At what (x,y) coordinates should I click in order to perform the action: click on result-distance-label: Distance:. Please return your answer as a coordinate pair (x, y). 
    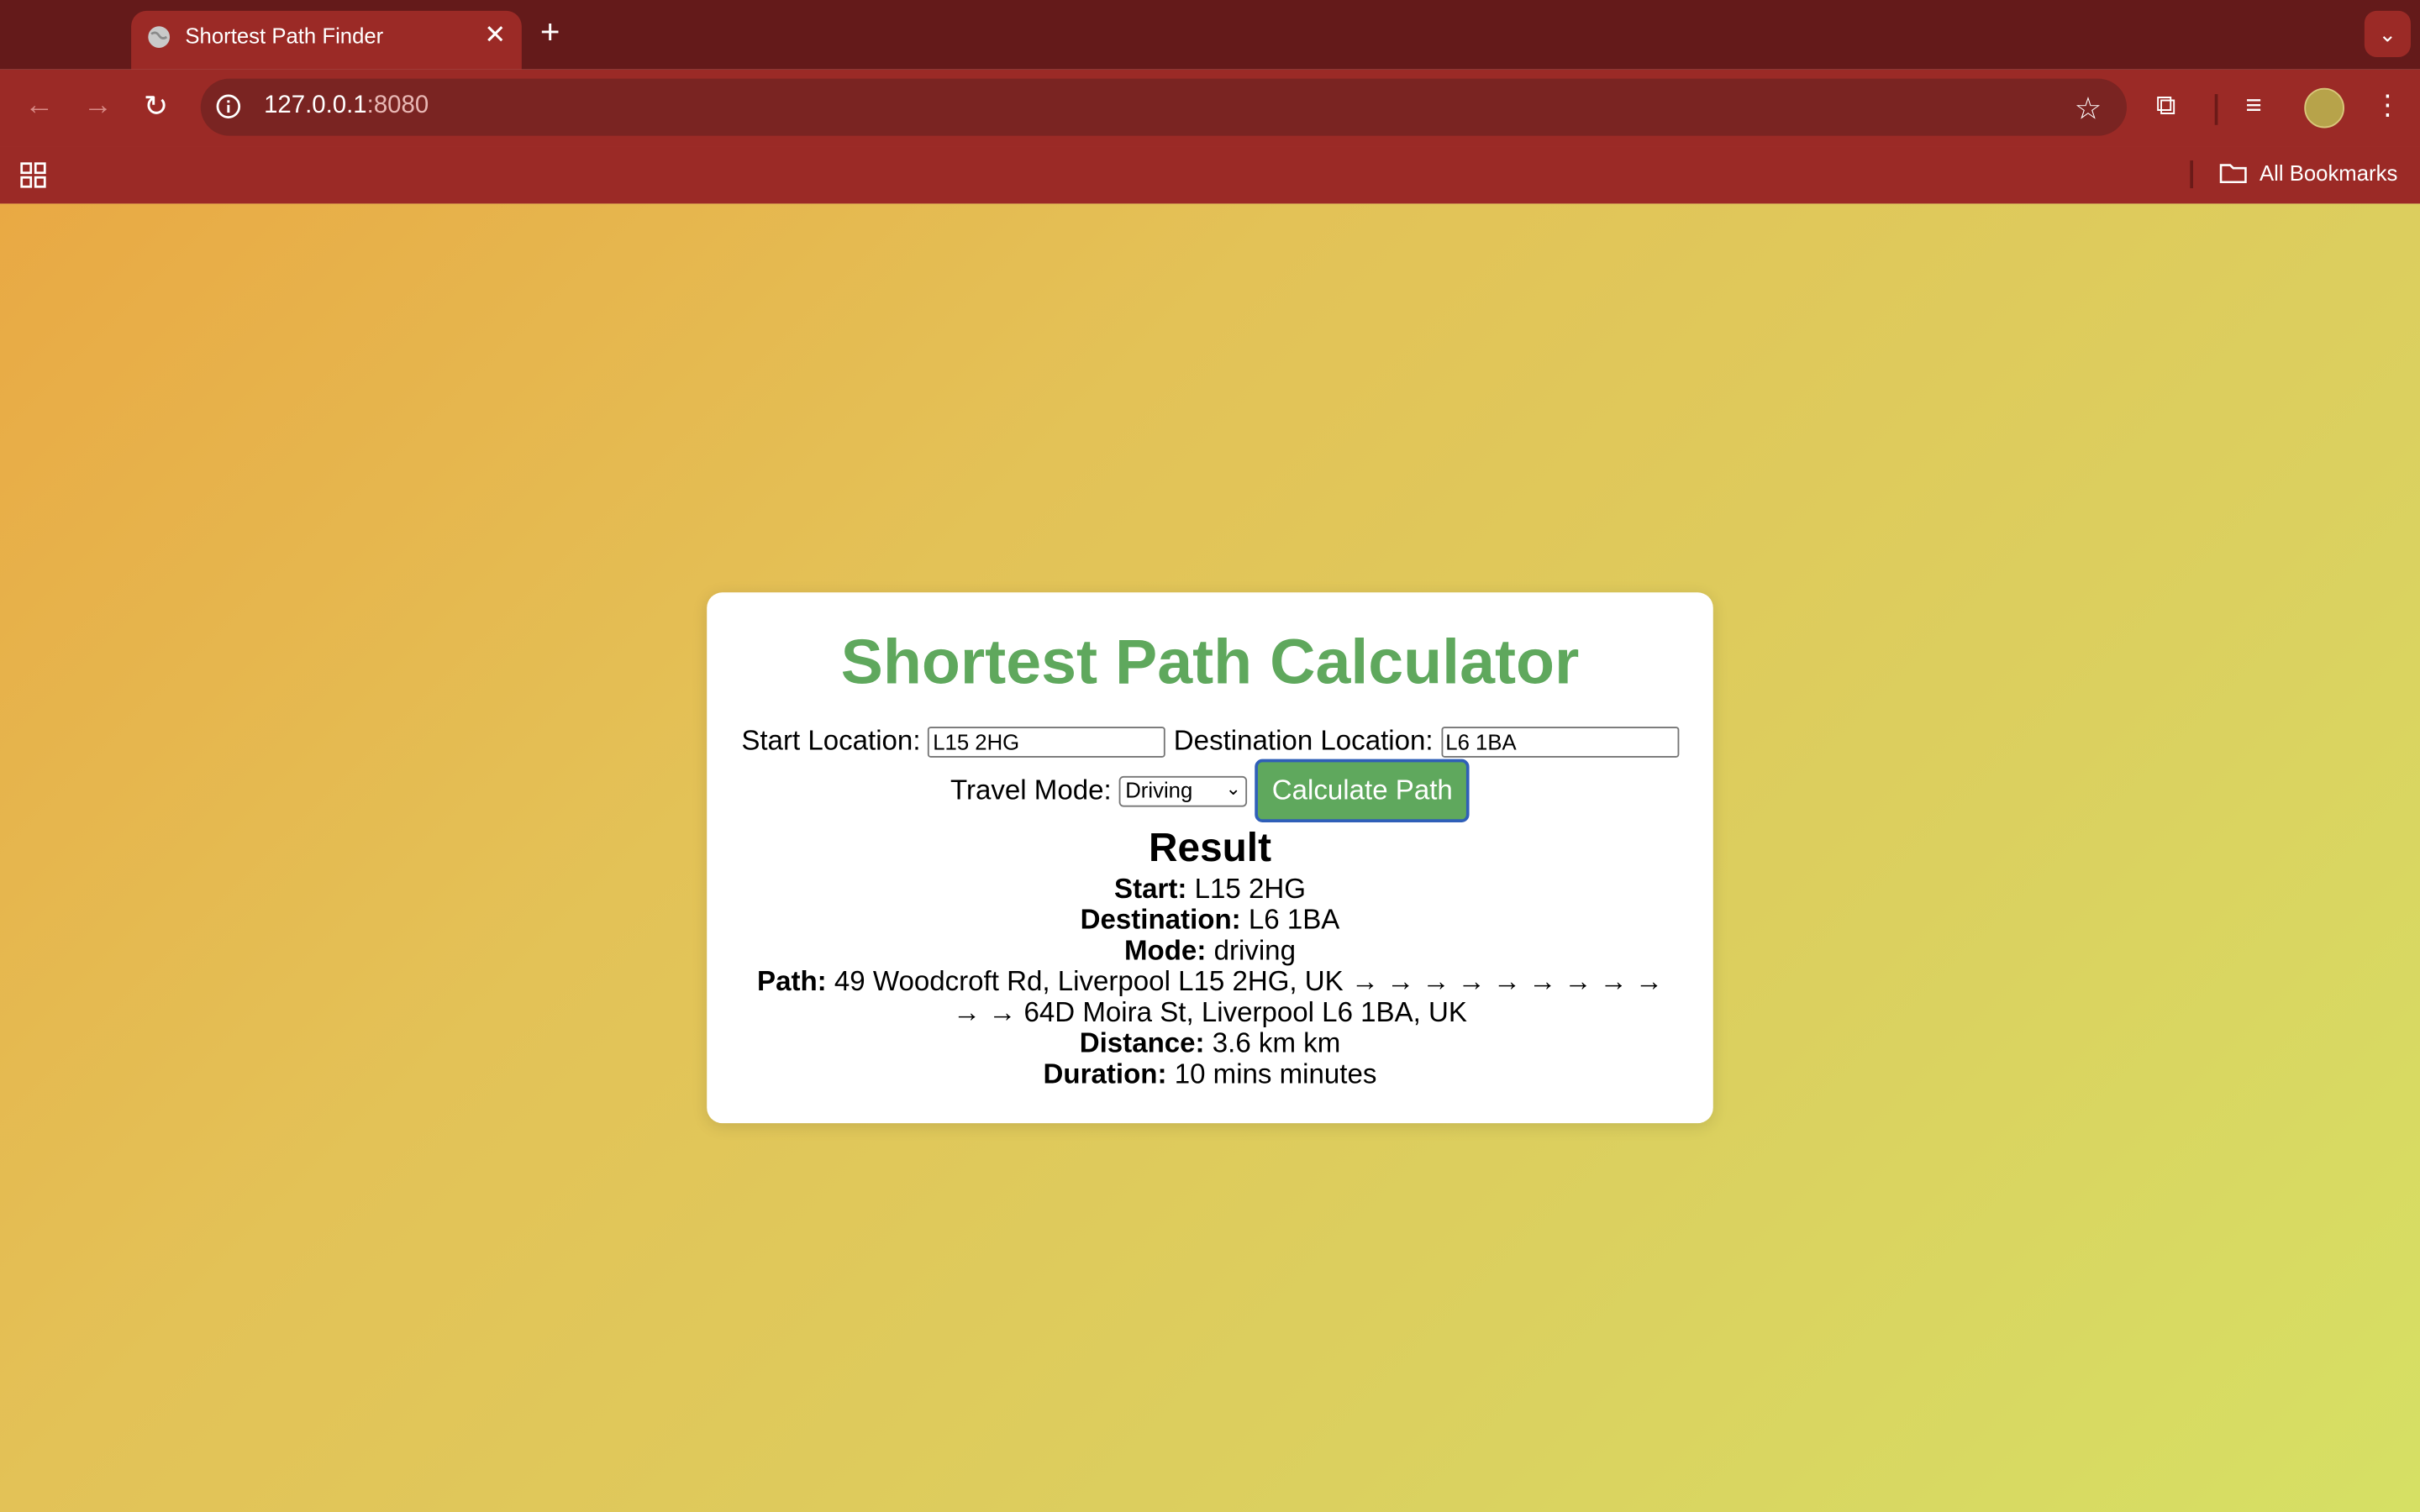
    Looking at the image, I should click on (1142, 1043).